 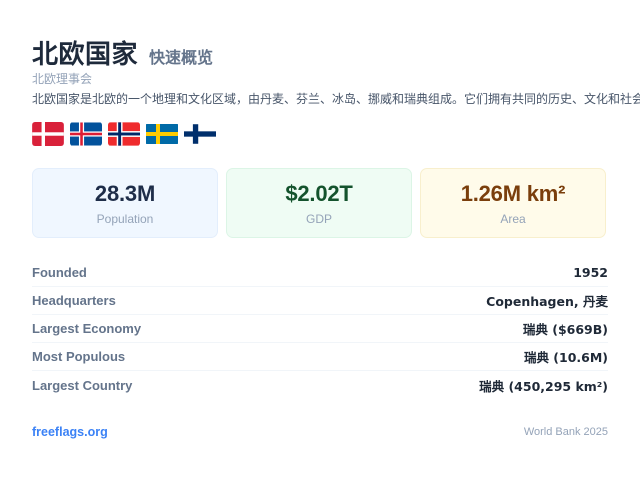 I want to click on flag-list, so click(x=320, y=135).